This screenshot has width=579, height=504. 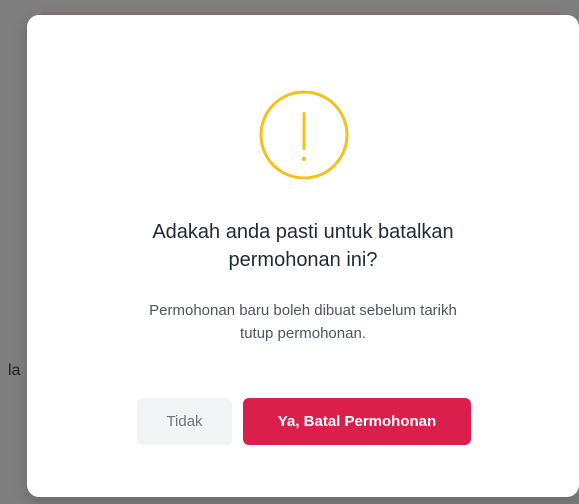 I want to click on confirm-cancel-application-button: Ya, Batal Permohonan, so click(x=357, y=421).